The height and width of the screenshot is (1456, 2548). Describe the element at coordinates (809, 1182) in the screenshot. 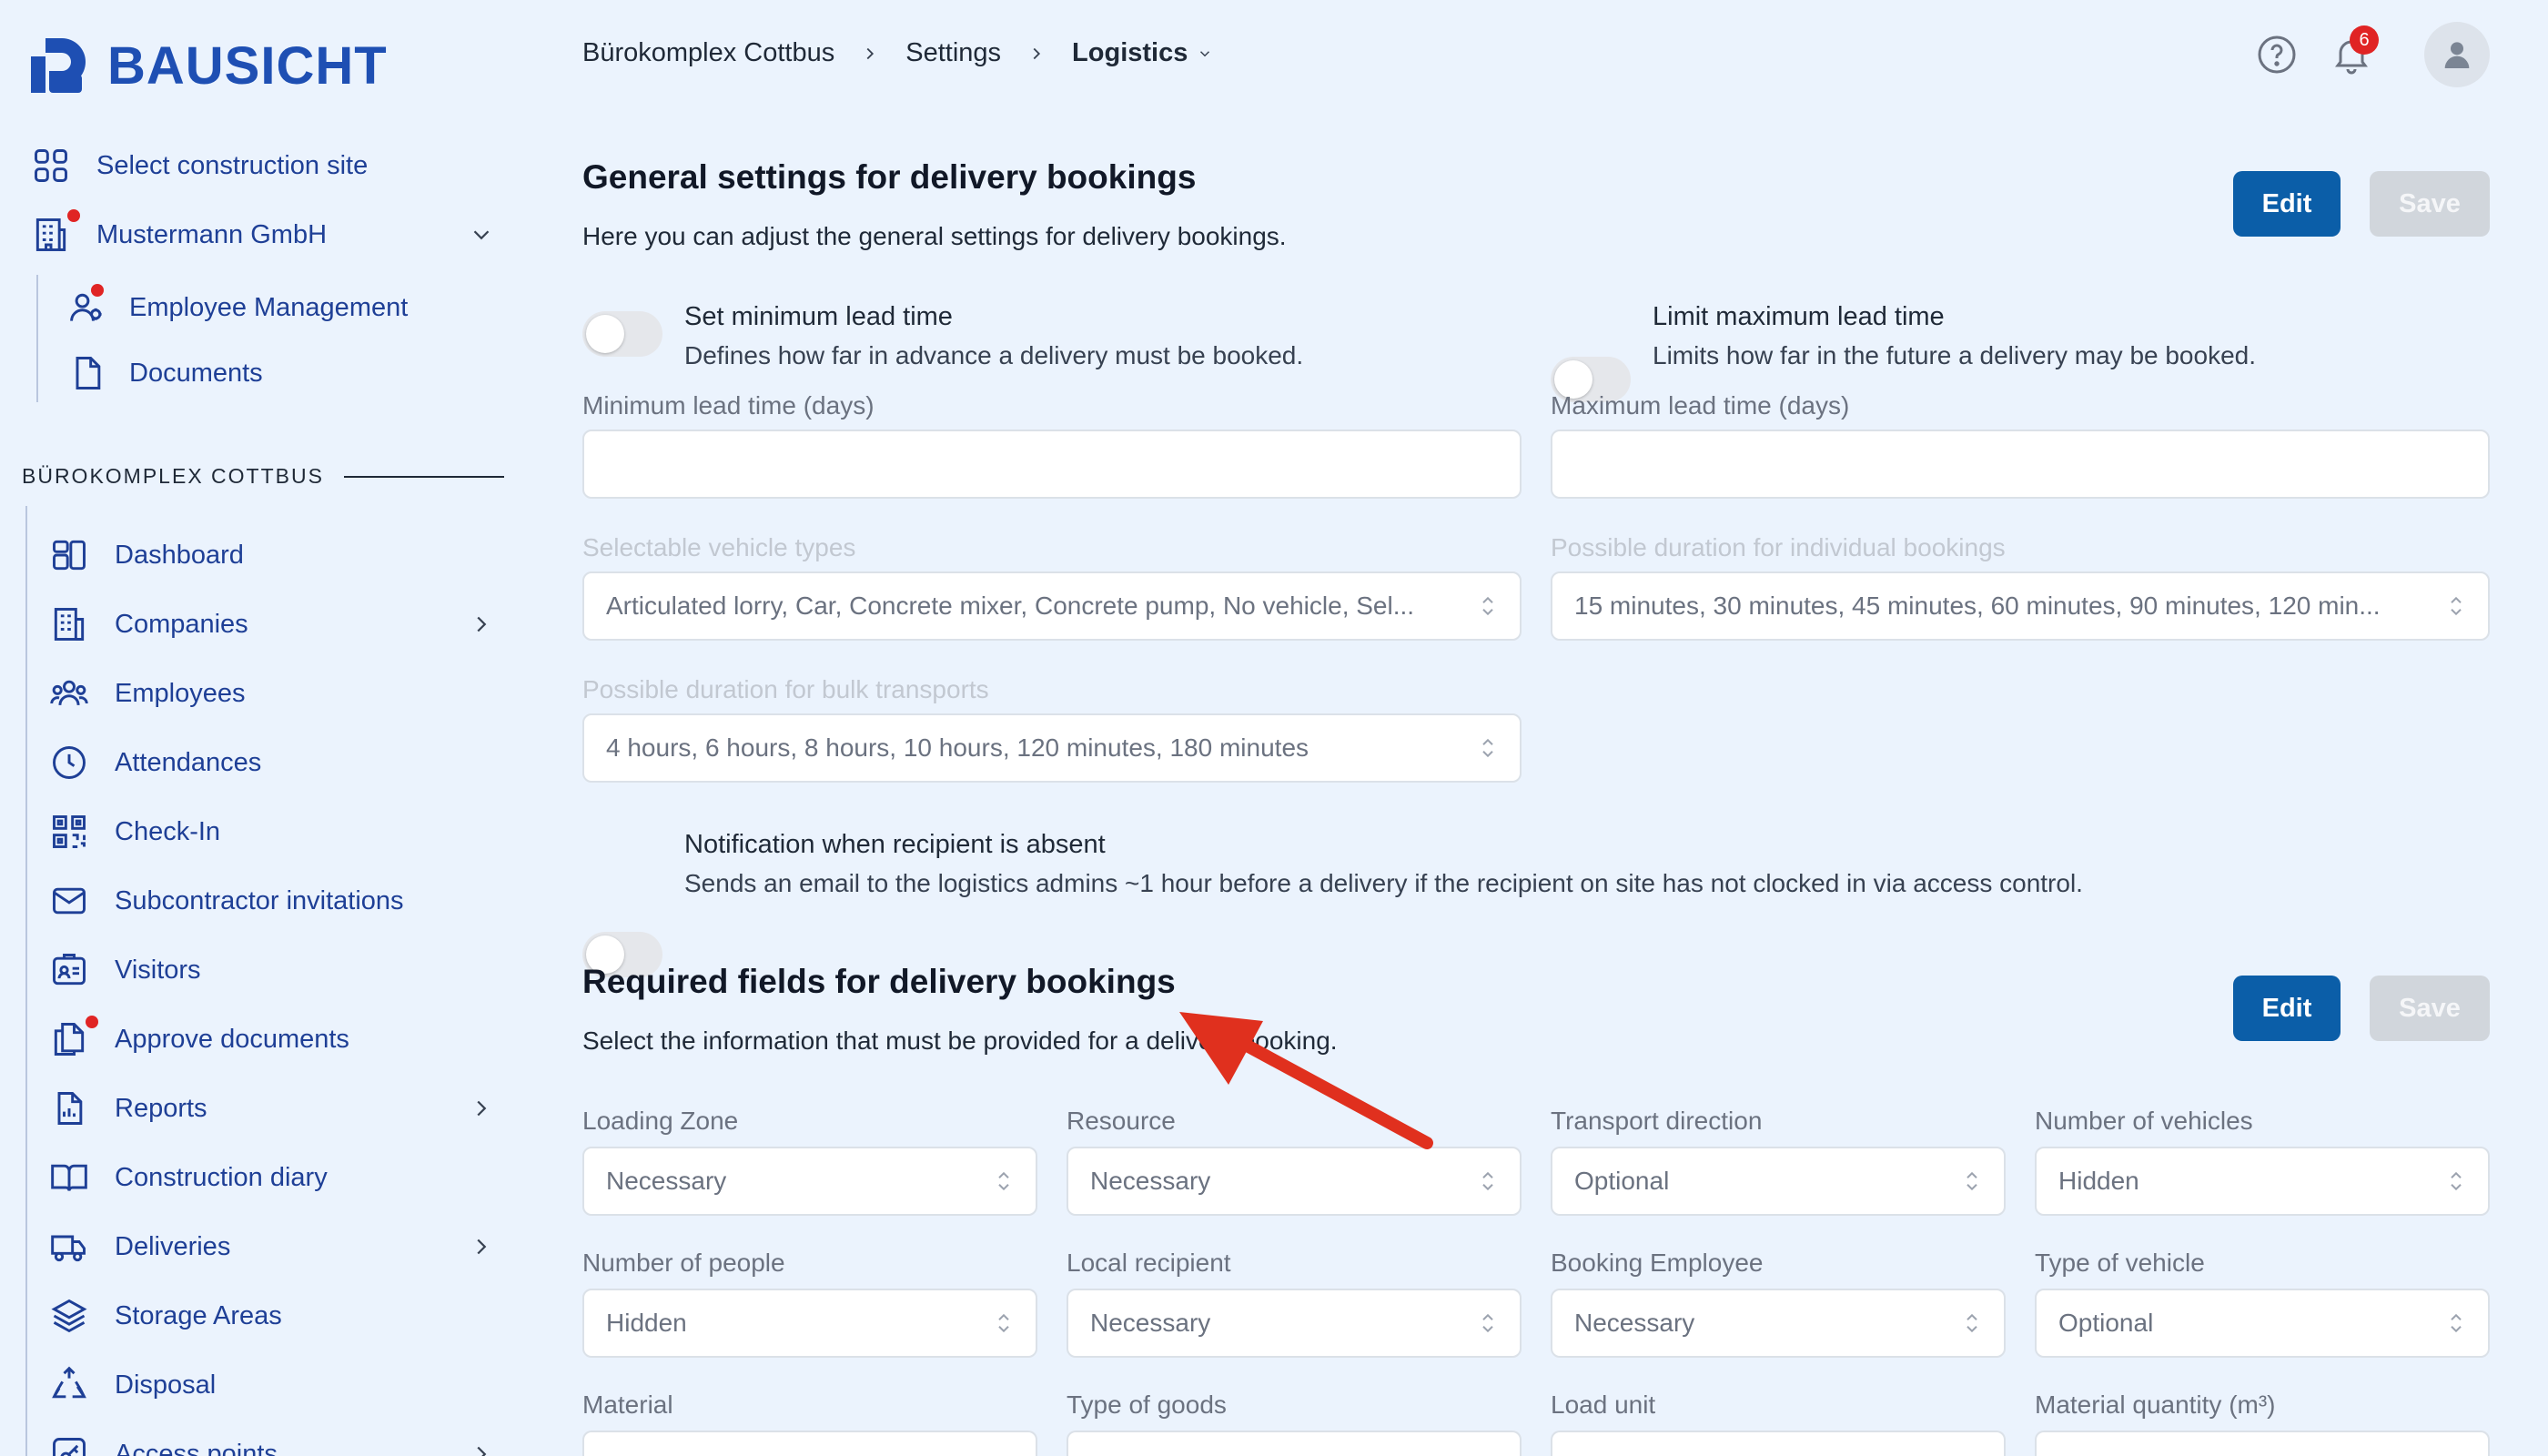

I see `loading-zone-select: Necessary` at that location.